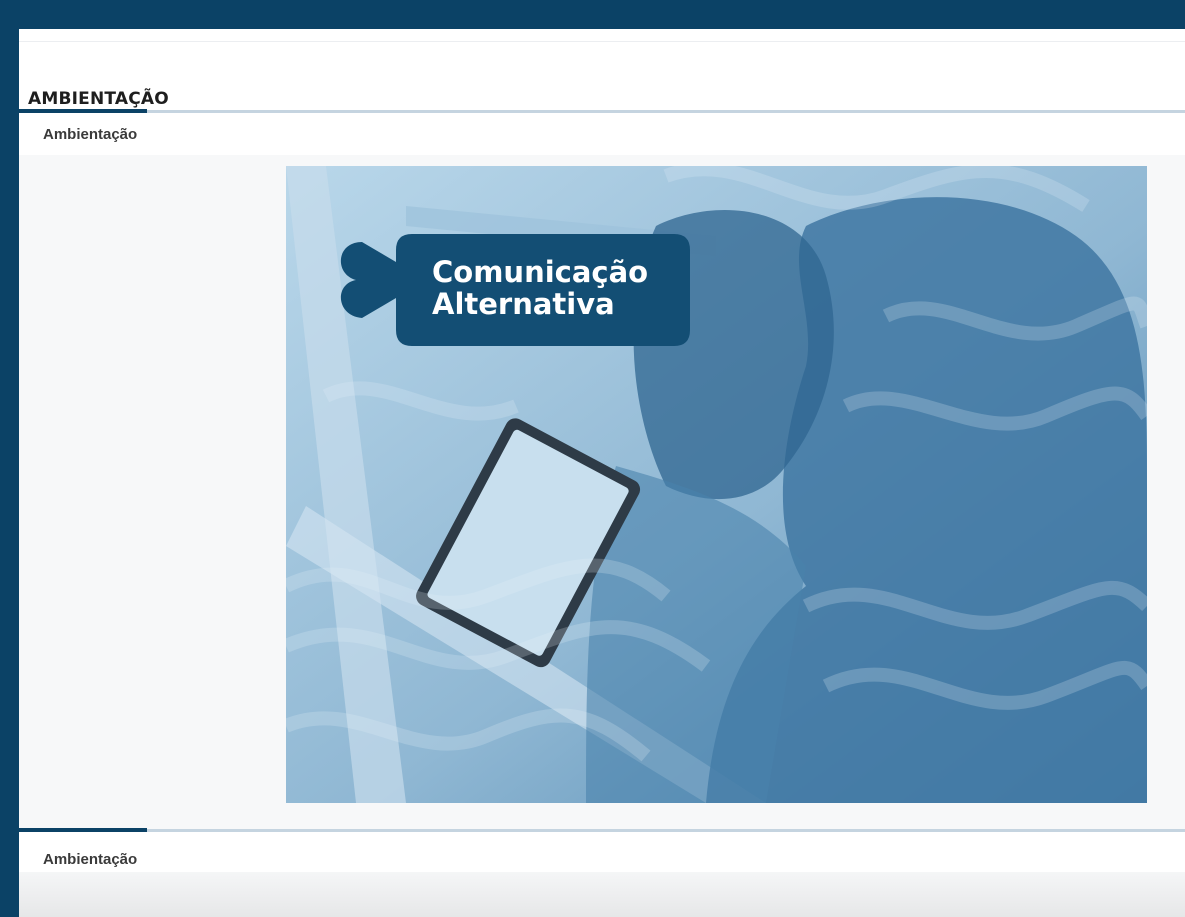 This screenshot has width=1185, height=917. What do you see at coordinates (592, 14) in the screenshot?
I see `window-frame-top` at bounding box center [592, 14].